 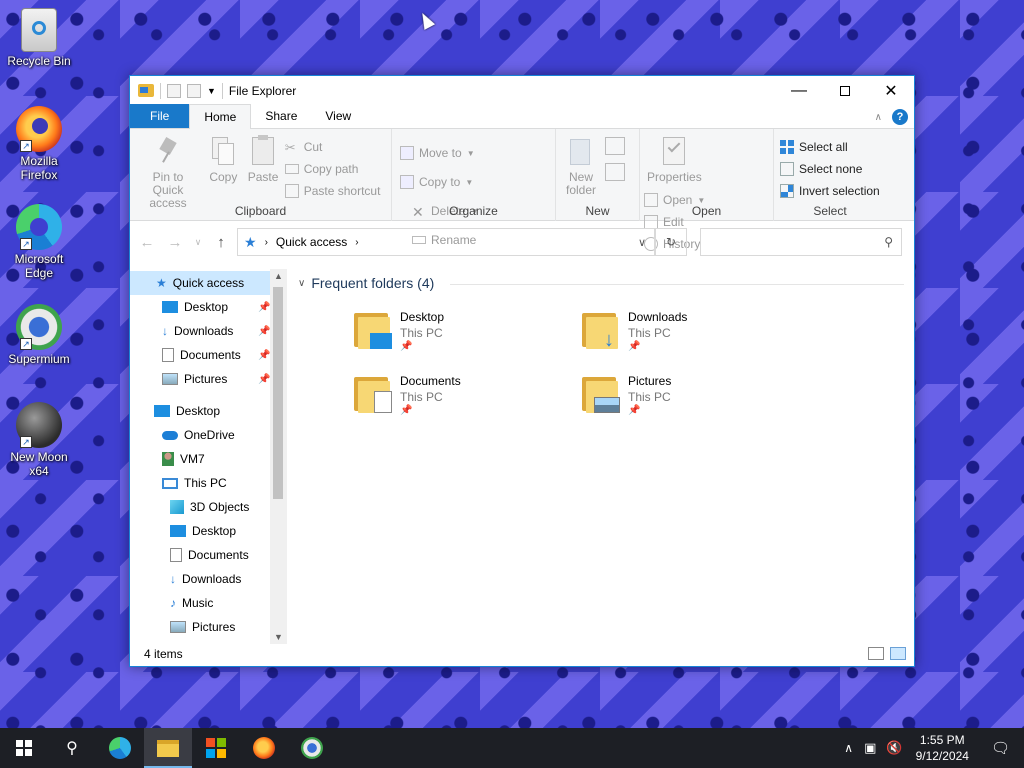 What do you see at coordinates (224, 307) in the screenshot?
I see `nav-pinned-desktop: Desktop 📌` at bounding box center [224, 307].